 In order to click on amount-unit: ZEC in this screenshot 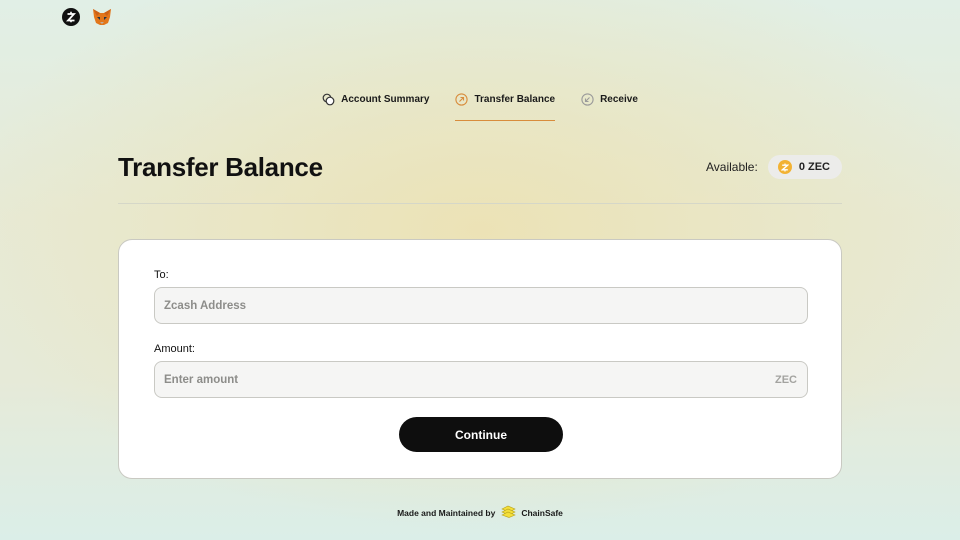, I will do `click(786, 379)`.